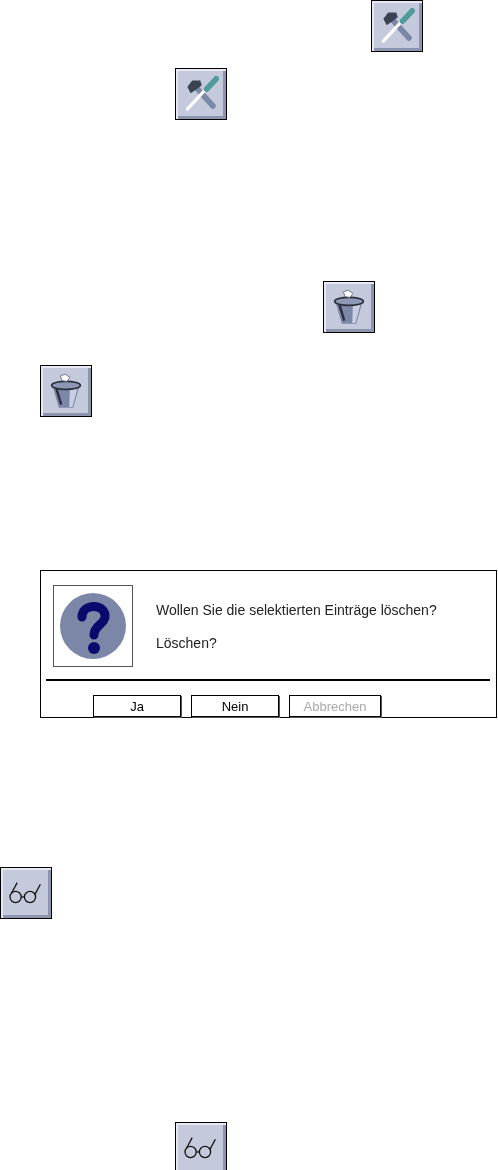  What do you see at coordinates (235, 706) in the screenshot?
I see `dialog-button: Nein` at bounding box center [235, 706].